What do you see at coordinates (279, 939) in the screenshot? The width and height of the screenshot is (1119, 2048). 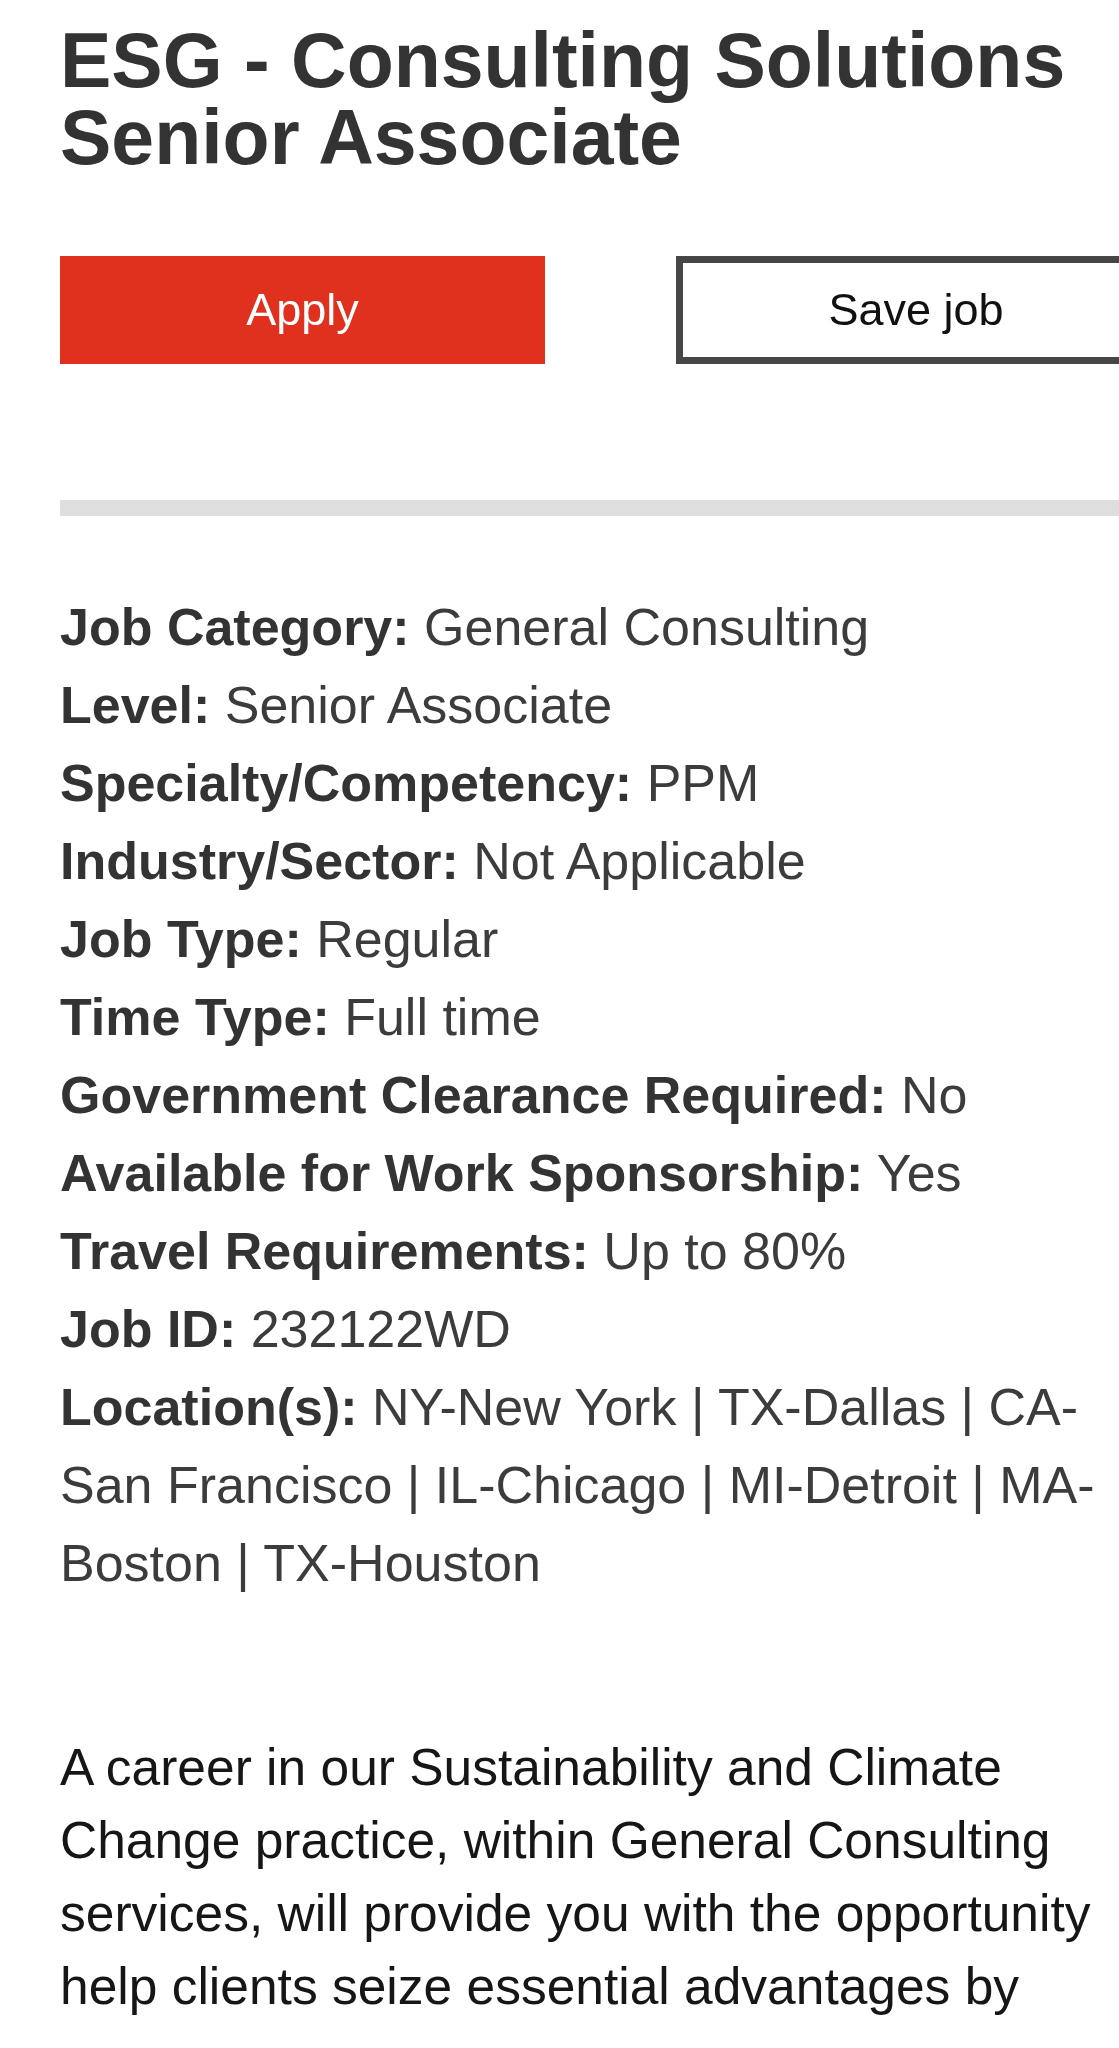 I see `job-detail-line: Job Type: Regular` at bounding box center [279, 939].